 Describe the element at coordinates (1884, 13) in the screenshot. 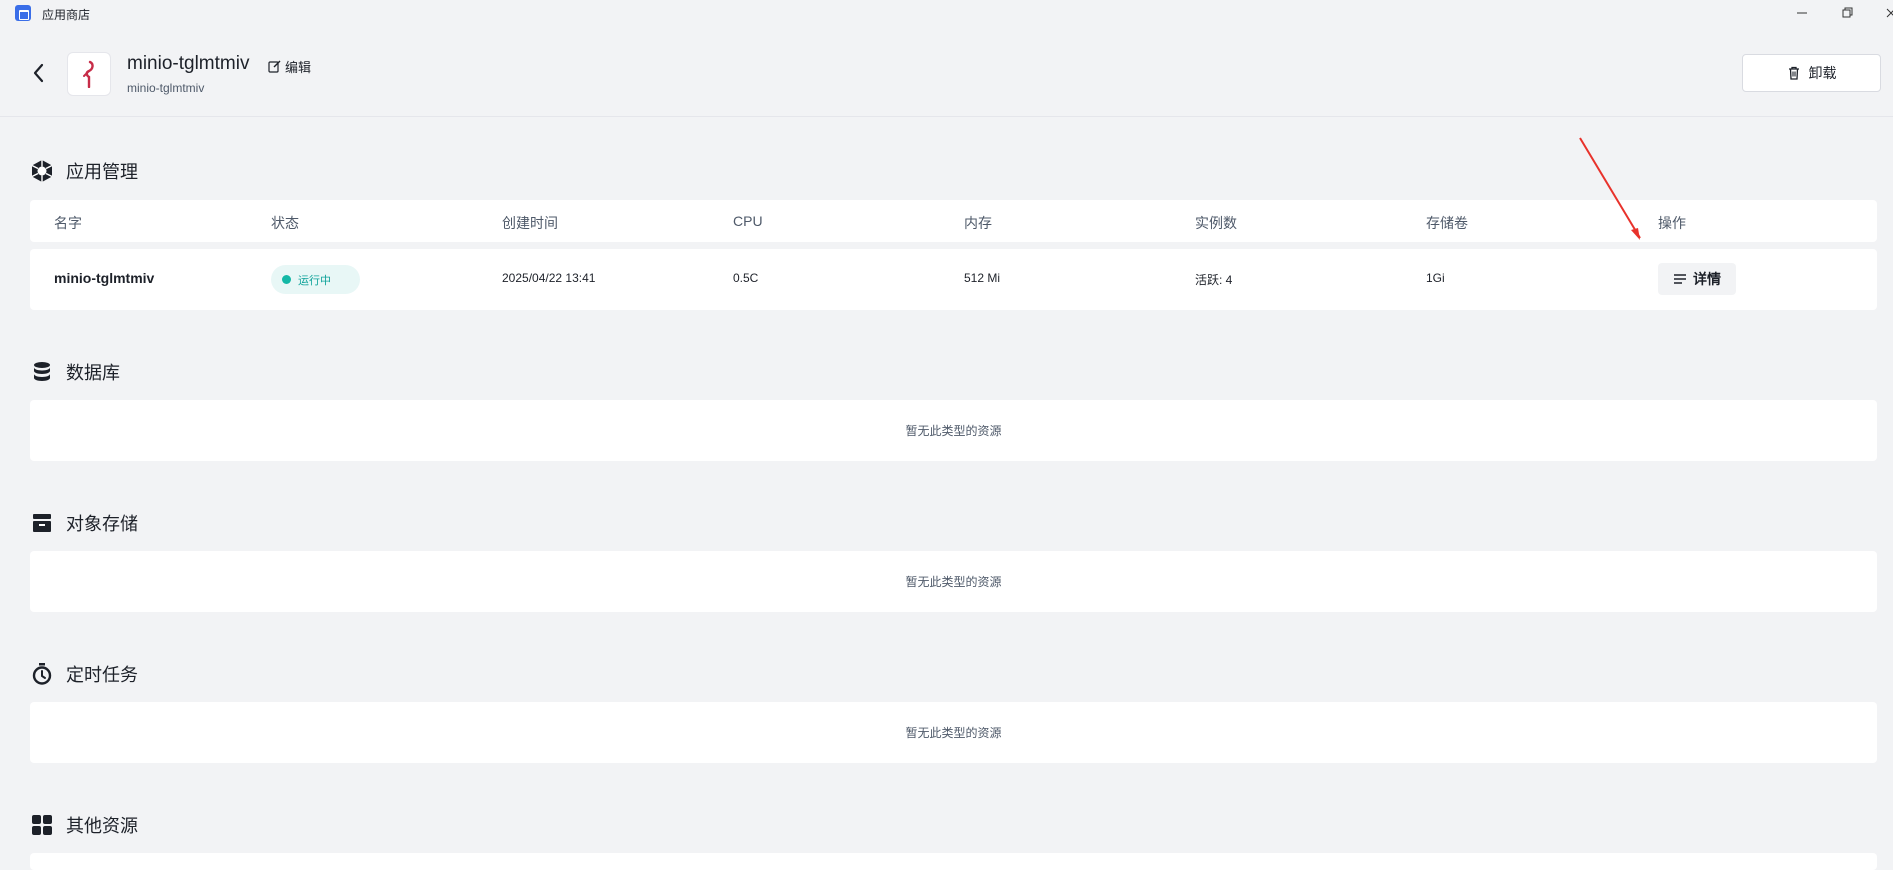

I see `close-icon` at that location.